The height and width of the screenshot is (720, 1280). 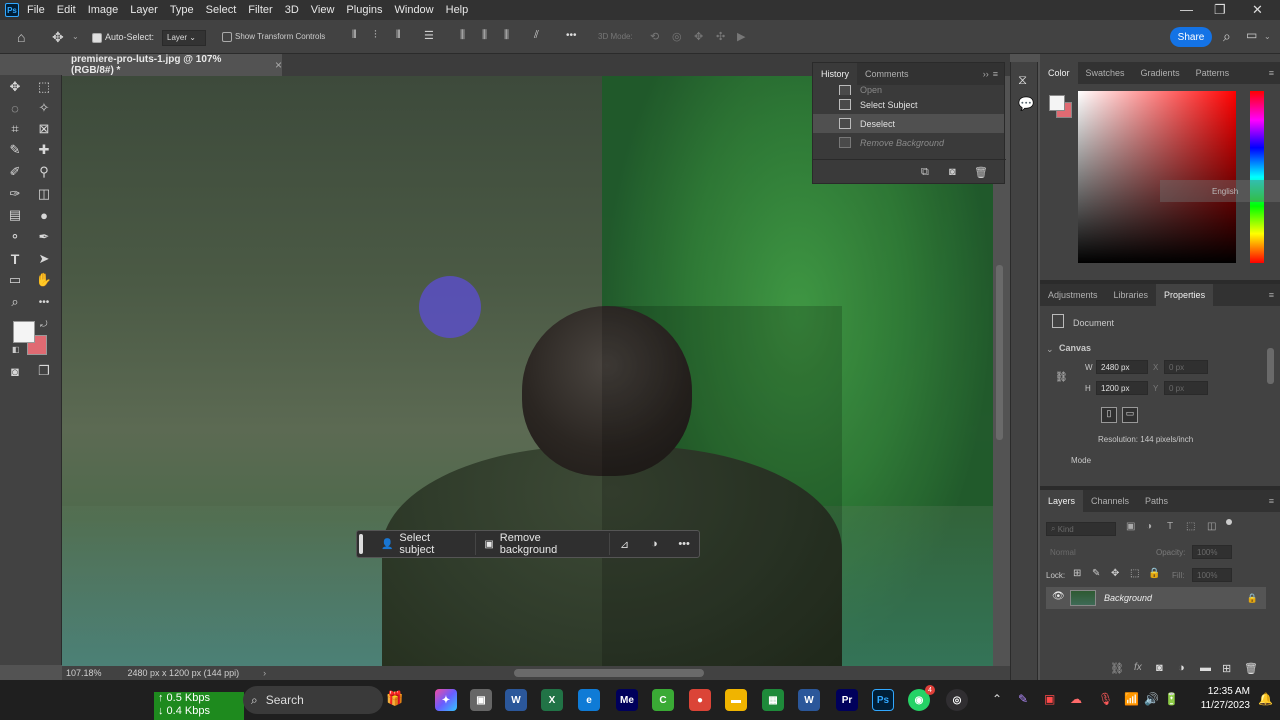 What do you see at coordinates (44, 172) in the screenshot?
I see `clone-stamp-tool-icon: ⚲` at bounding box center [44, 172].